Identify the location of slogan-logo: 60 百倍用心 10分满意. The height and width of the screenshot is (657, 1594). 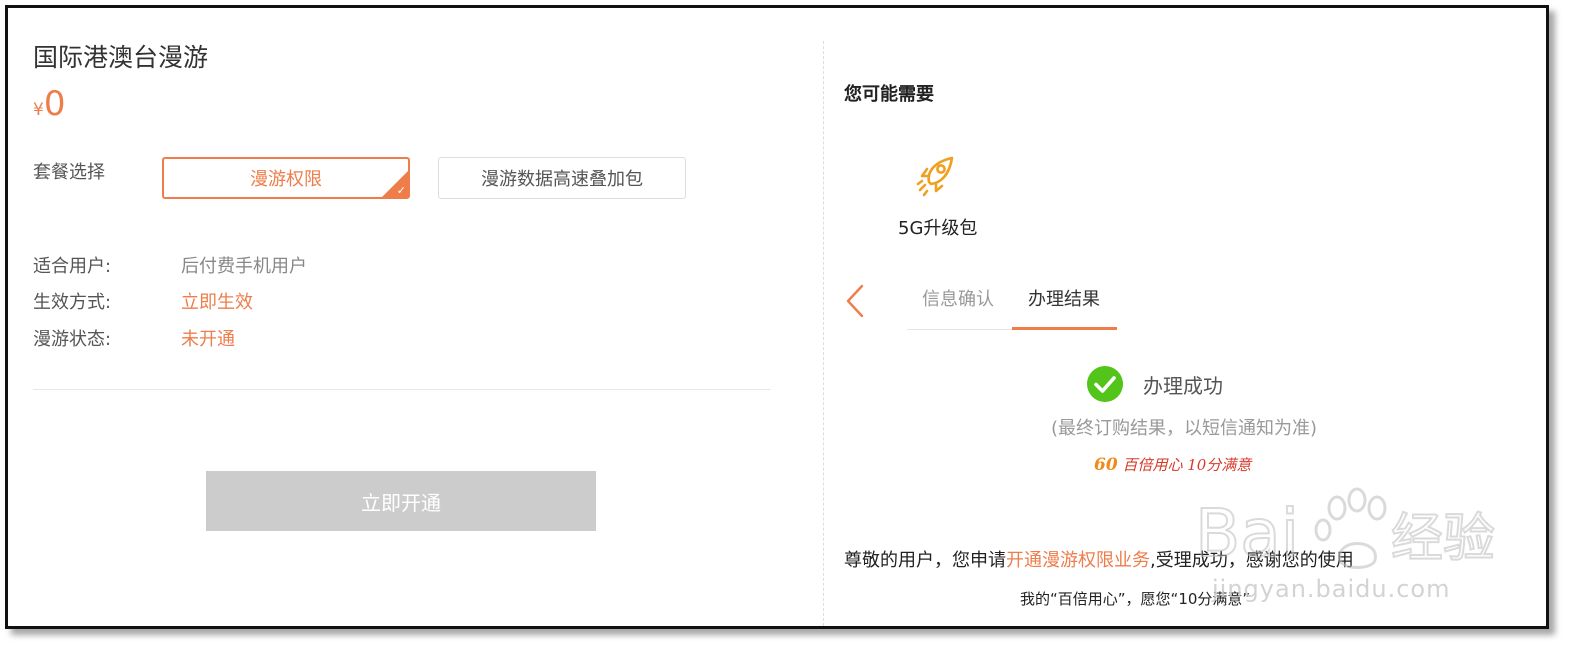
(1172, 464).